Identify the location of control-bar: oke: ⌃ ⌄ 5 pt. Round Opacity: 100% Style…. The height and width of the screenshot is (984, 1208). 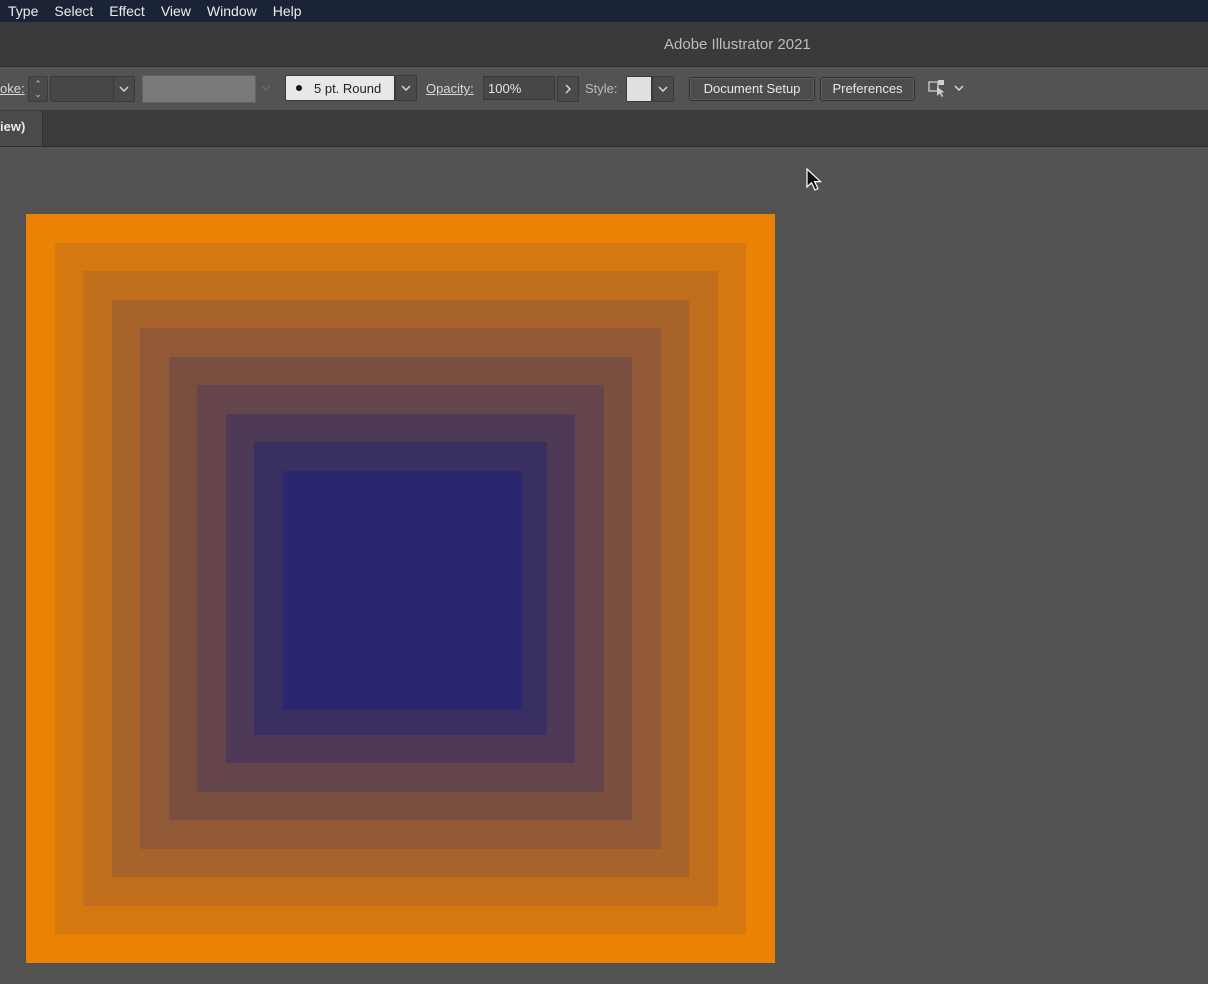
(604, 89).